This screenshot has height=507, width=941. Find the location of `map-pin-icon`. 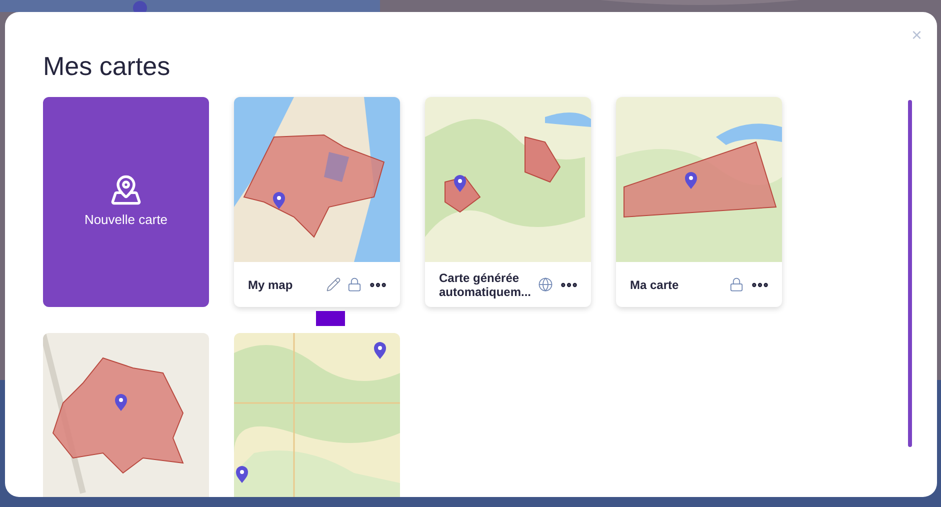

map-pin-icon is located at coordinates (126, 190).